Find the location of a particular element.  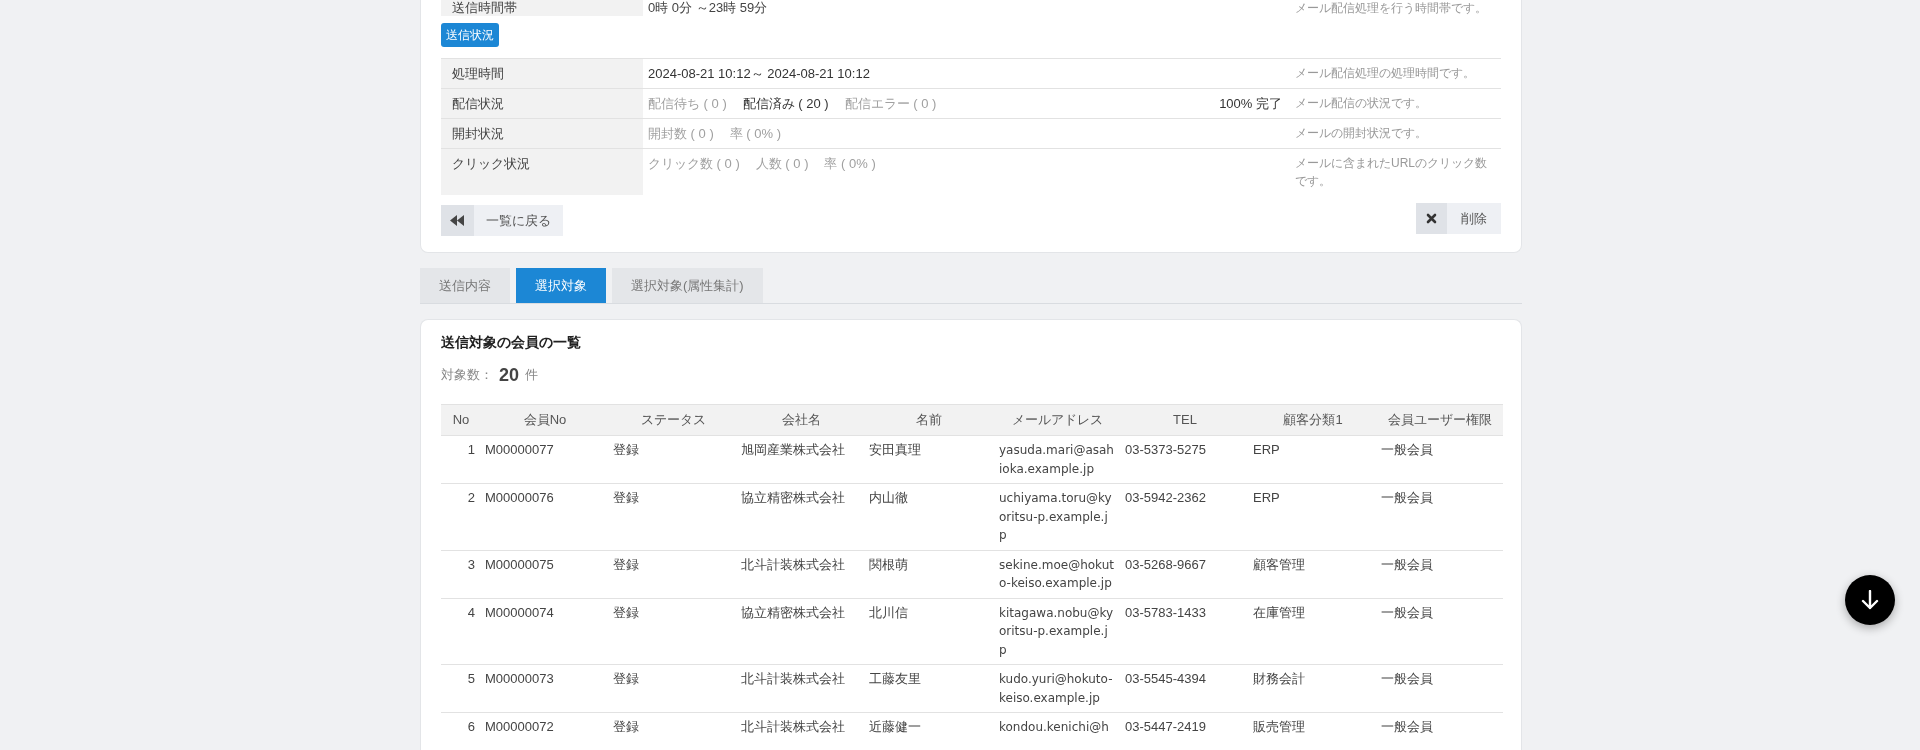

table-cell: kitagawa.nobu@kyoritsu-p.example.jp is located at coordinates (1057, 631).